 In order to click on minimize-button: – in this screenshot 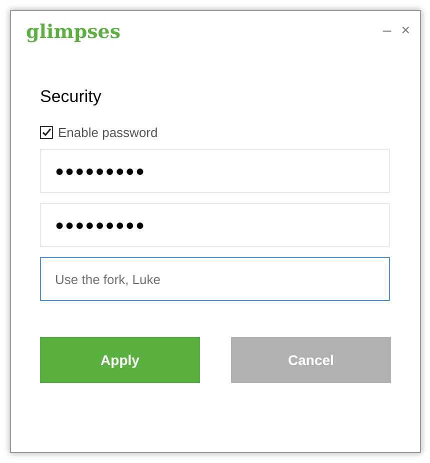, I will do `click(387, 30)`.